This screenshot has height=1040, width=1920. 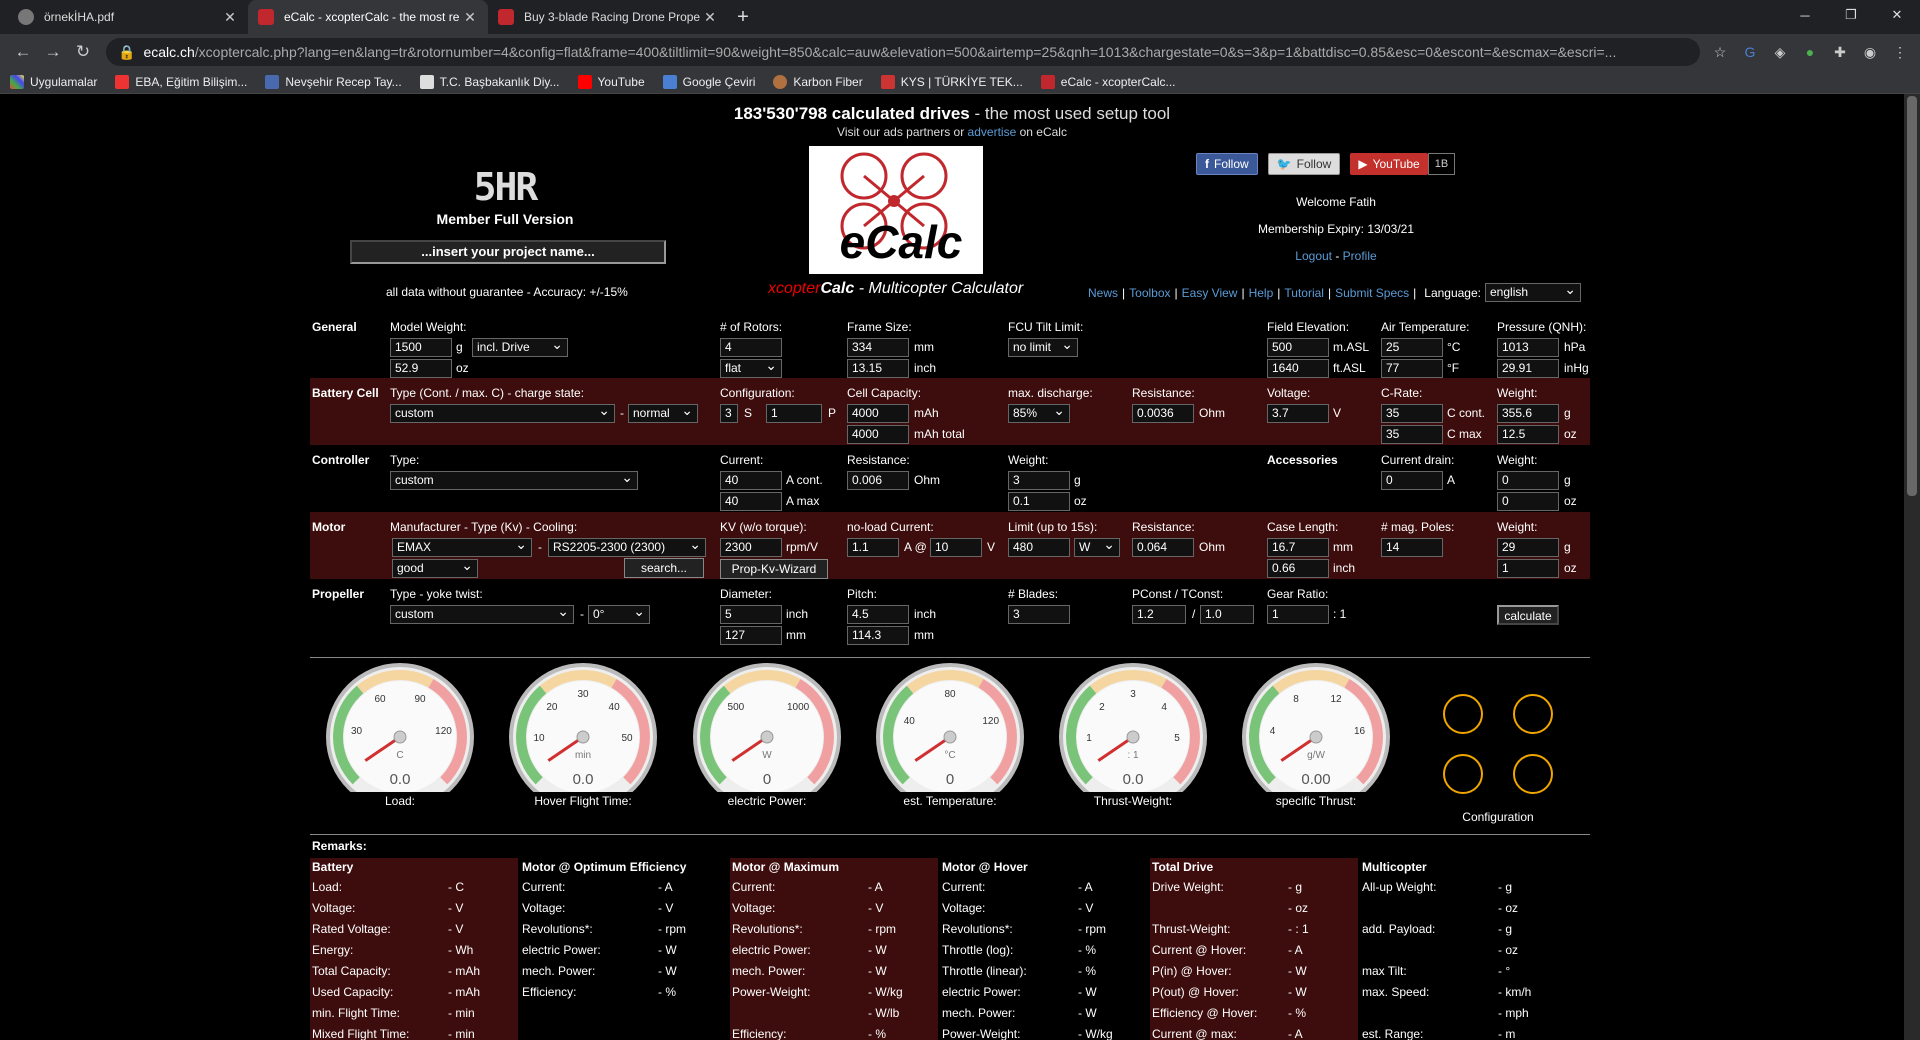 I want to click on tab-ecalc: eCalc - xcopterCalc - the most re ✕, so click(x=368, y=17).